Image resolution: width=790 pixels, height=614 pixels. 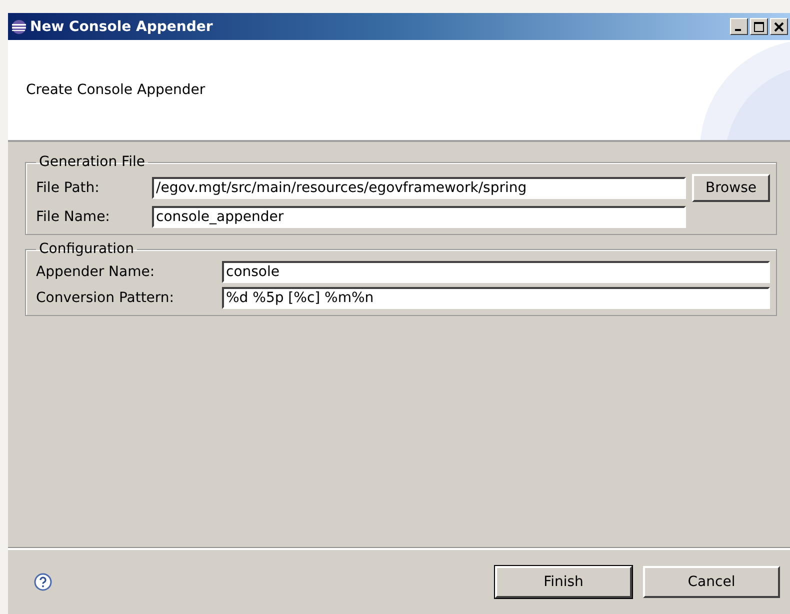 What do you see at coordinates (43, 582) in the screenshot?
I see `help-icon` at bounding box center [43, 582].